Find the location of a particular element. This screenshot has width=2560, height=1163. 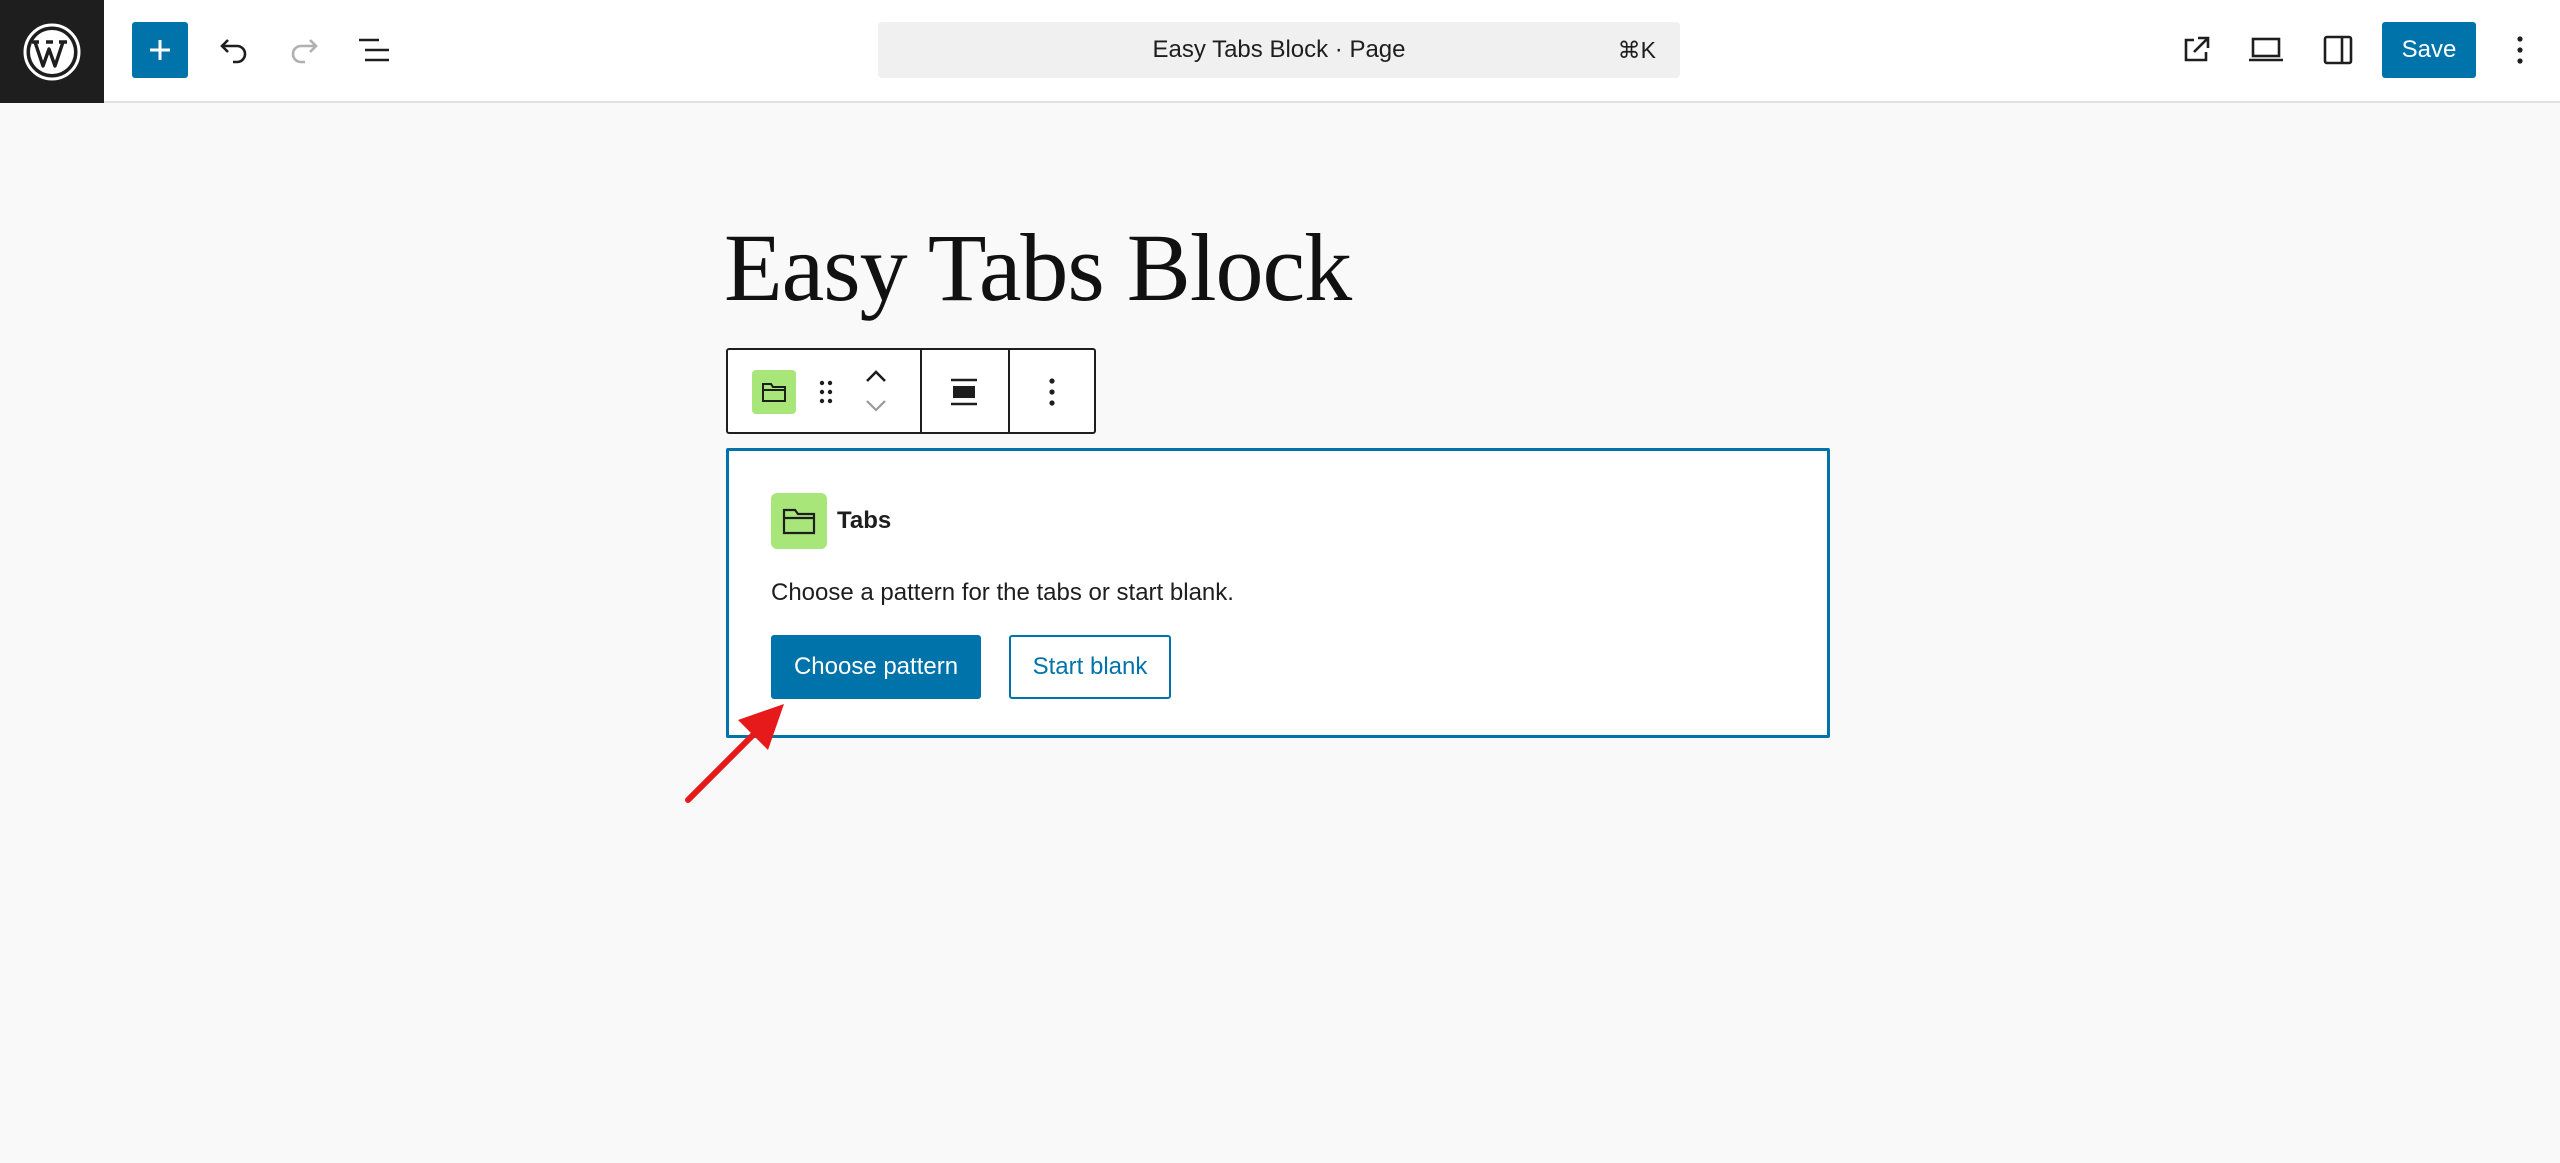

move-up-button is located at coordinates (876, 376).